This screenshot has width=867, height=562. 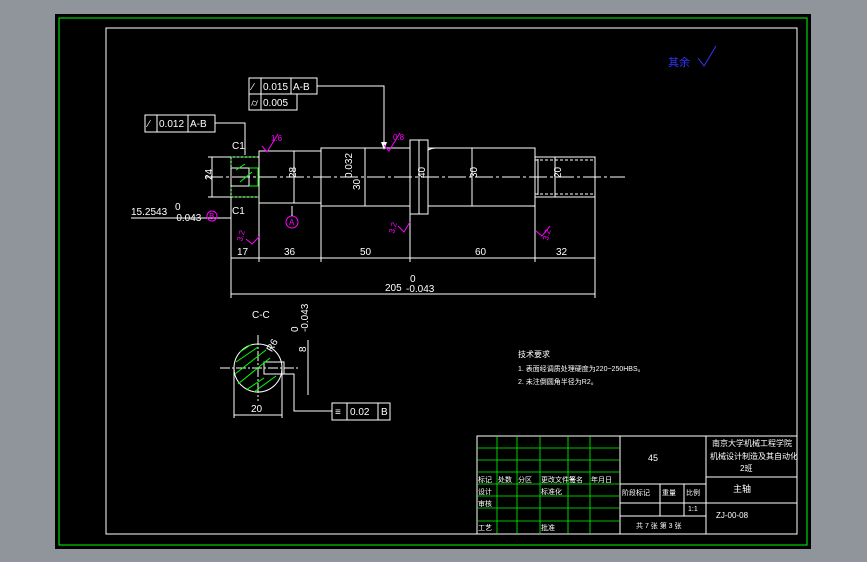 I want to click on section-label: C-C, so click(x=261, y=315).